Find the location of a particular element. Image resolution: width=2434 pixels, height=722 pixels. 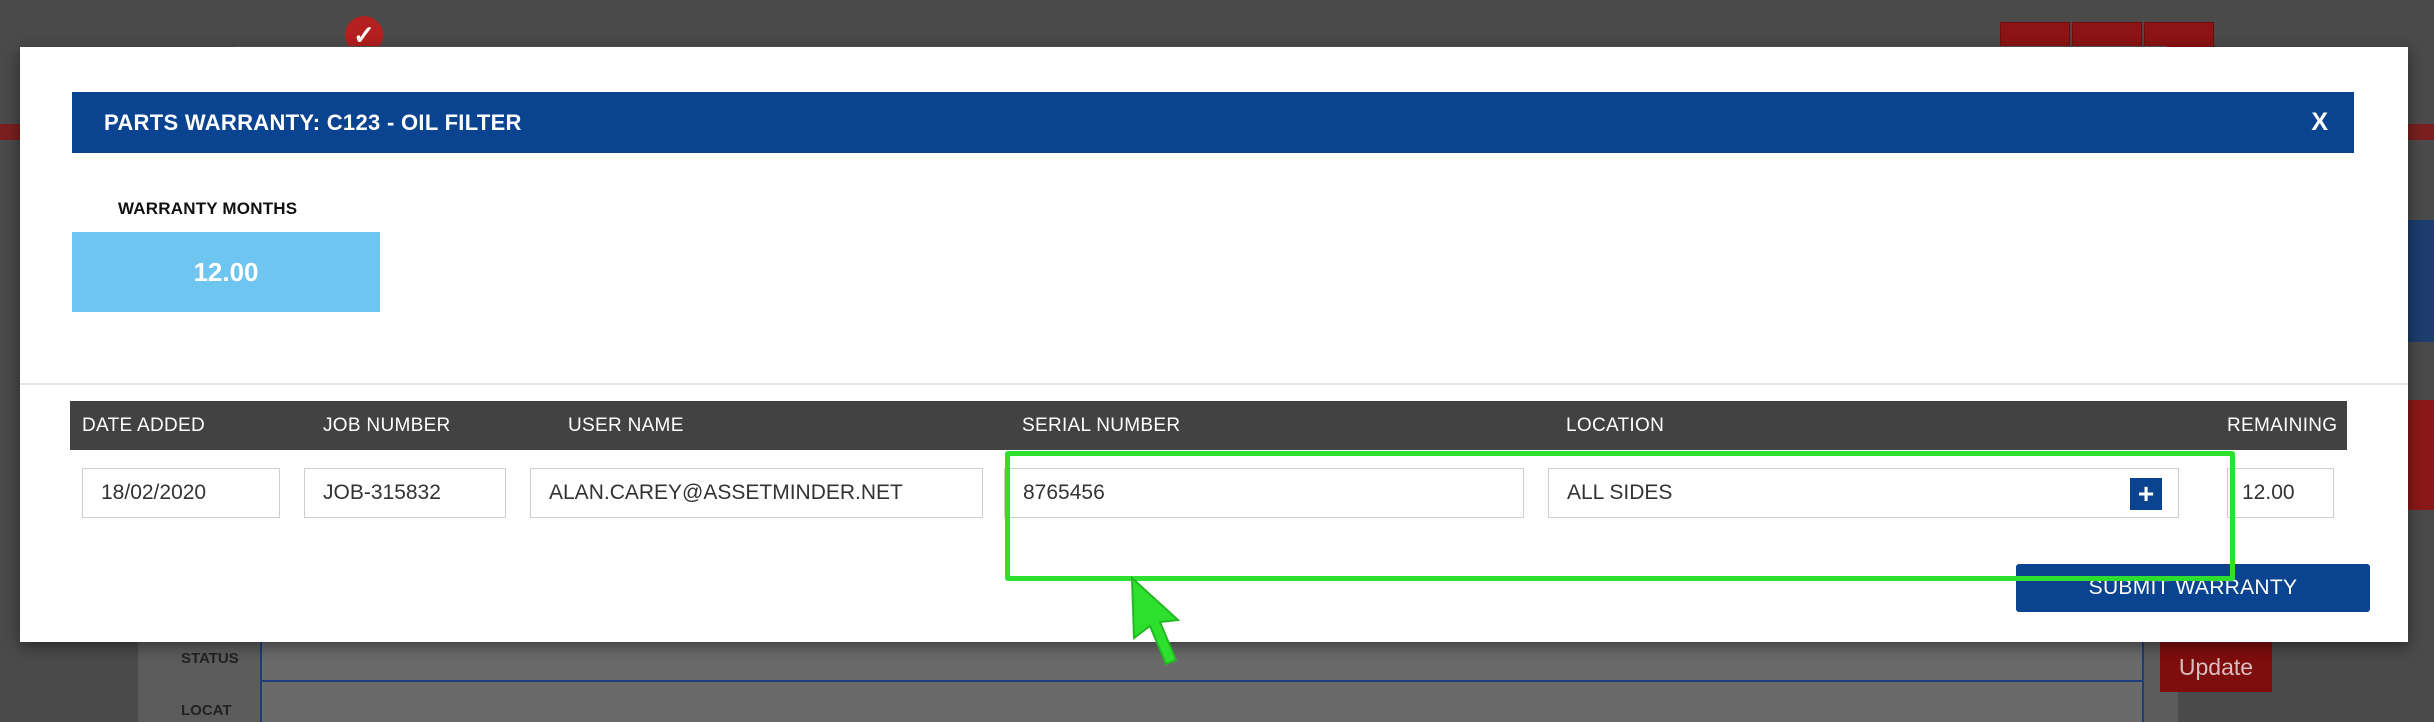

arrow-cursor-icon is located at coordinates (1155, 620).